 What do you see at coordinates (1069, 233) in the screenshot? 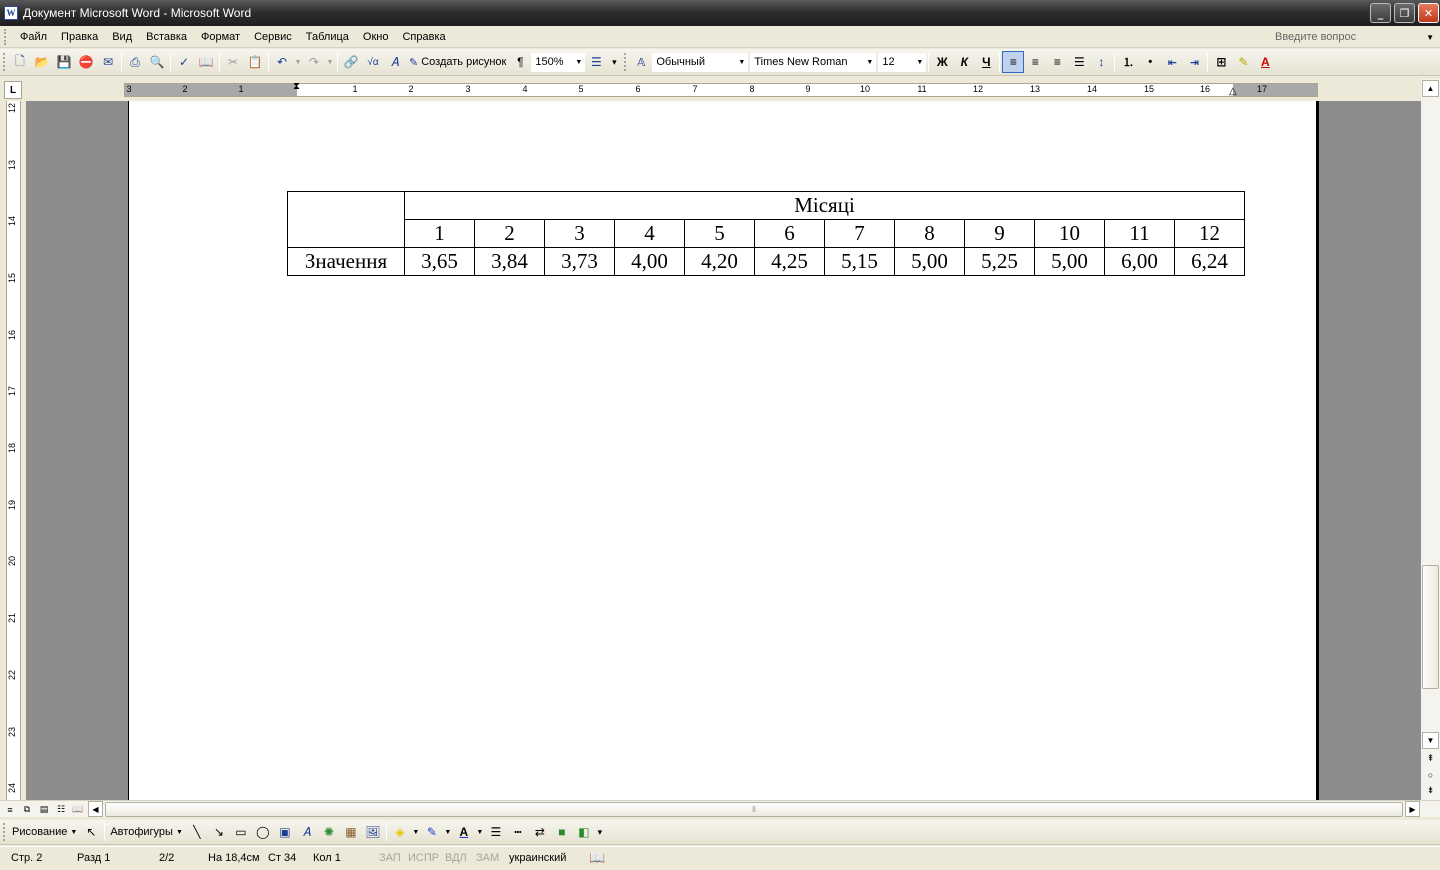
I see `month-cell: 10` at bounding box center [1069, 233].